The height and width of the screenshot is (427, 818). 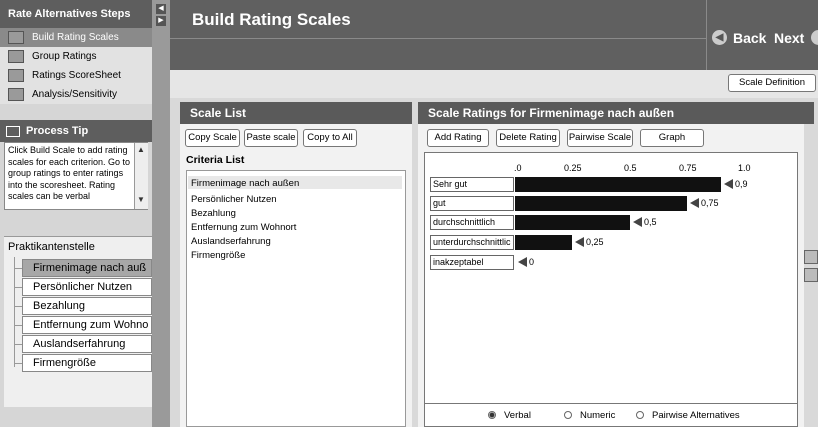 I want to click on scroll-down-icon: ▼, so click(x=141, y=199).